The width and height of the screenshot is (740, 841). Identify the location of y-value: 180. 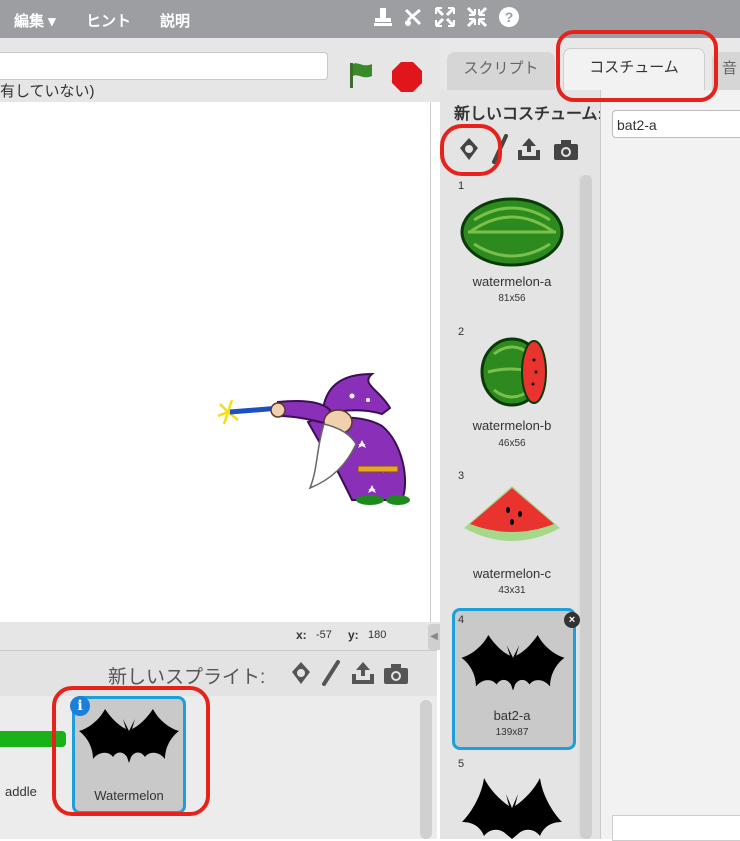
(377, 635).